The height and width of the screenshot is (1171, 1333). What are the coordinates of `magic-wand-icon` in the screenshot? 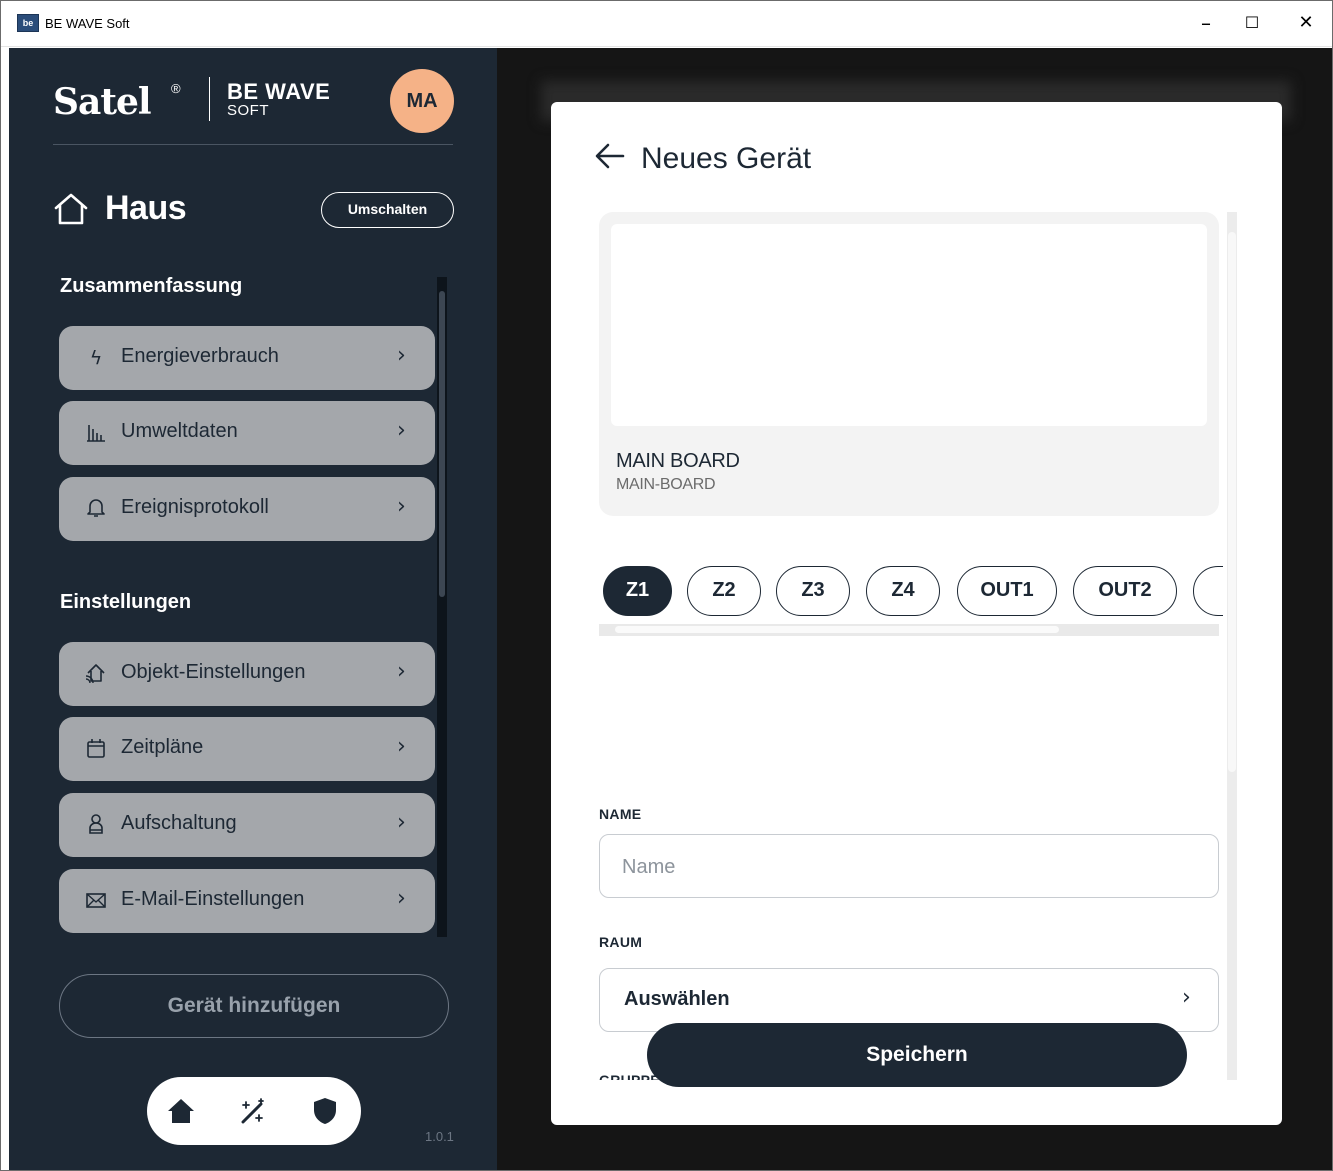 It's located at (253, 1111).